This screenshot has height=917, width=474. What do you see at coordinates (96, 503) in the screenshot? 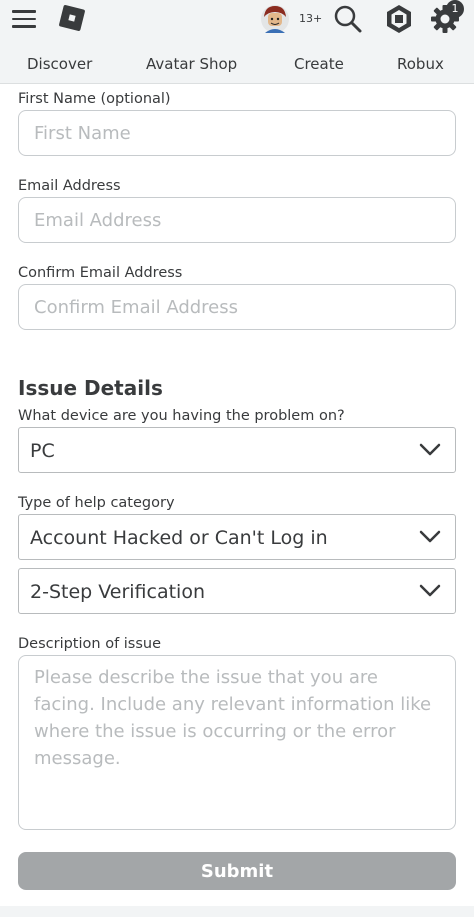
I see `help-category-label: Type of help category` at bounding box center [96, 503].